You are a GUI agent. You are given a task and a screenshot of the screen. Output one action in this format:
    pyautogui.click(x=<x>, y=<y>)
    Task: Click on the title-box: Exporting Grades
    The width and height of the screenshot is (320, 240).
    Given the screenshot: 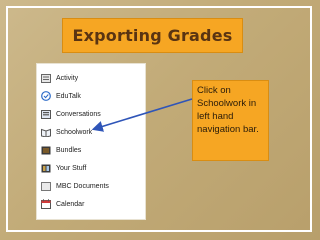 What is the action you would take?
    pyautogui.click(x=152, y=35)
    